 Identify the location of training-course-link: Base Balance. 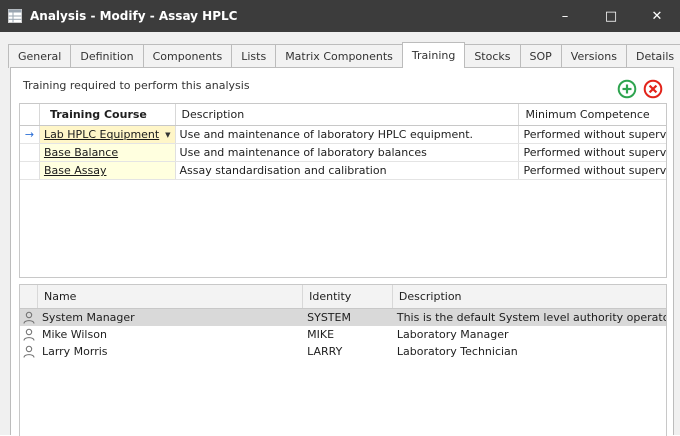
(81, 152).